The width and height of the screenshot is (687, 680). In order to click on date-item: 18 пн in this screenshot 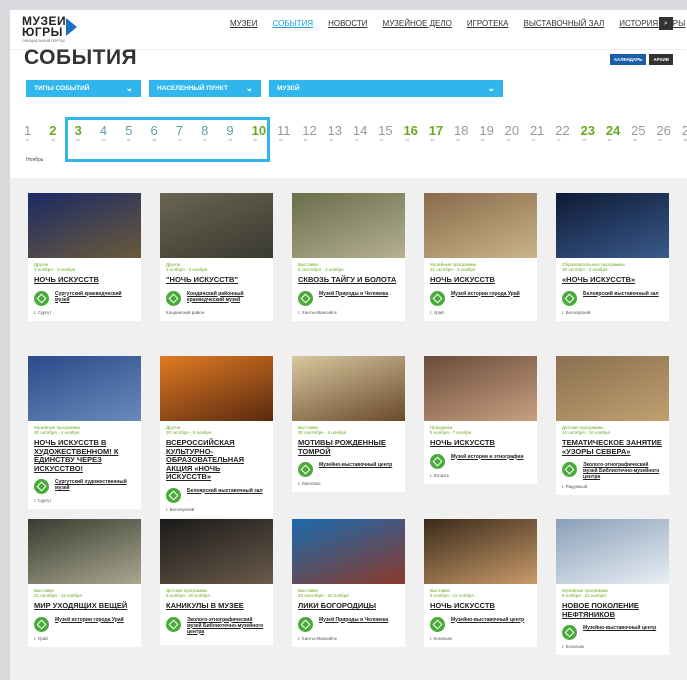, I will do `click(466, 132)`.